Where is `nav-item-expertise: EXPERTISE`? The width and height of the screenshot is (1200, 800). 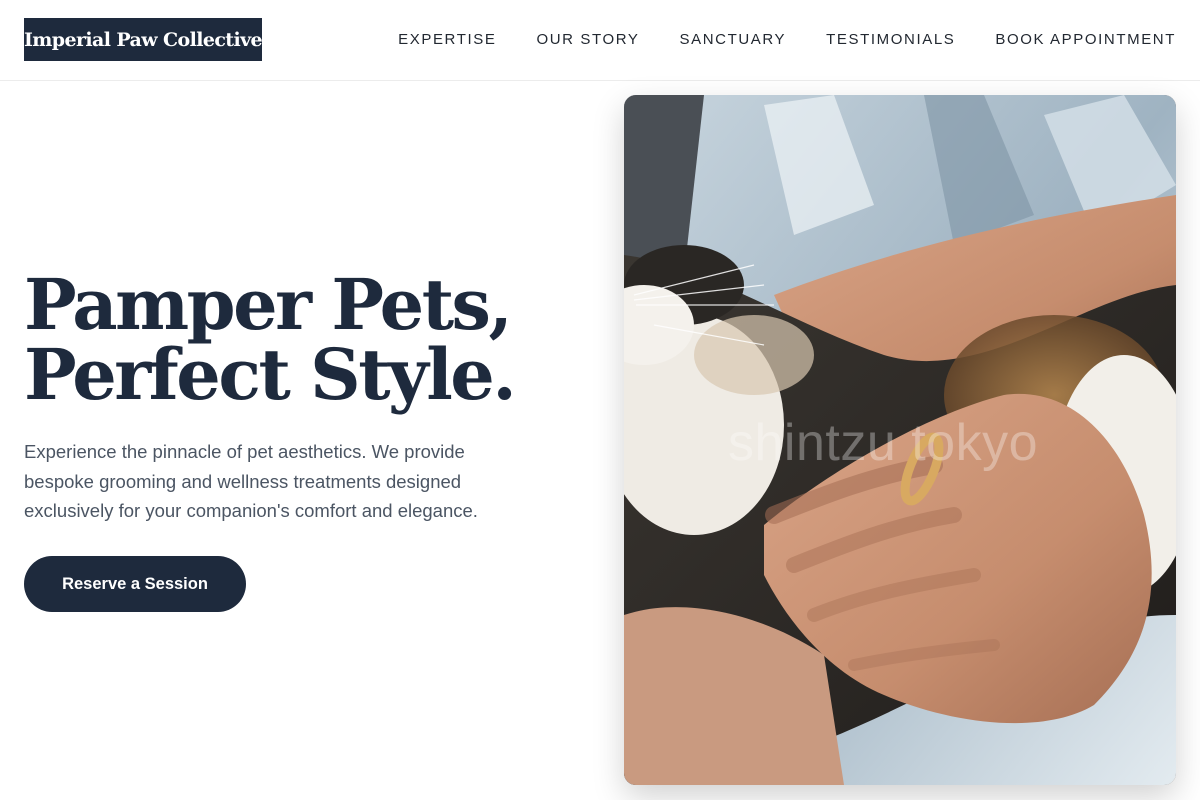 nav-item-expertise: EXPERTISE is located at coordinates (447, 39).